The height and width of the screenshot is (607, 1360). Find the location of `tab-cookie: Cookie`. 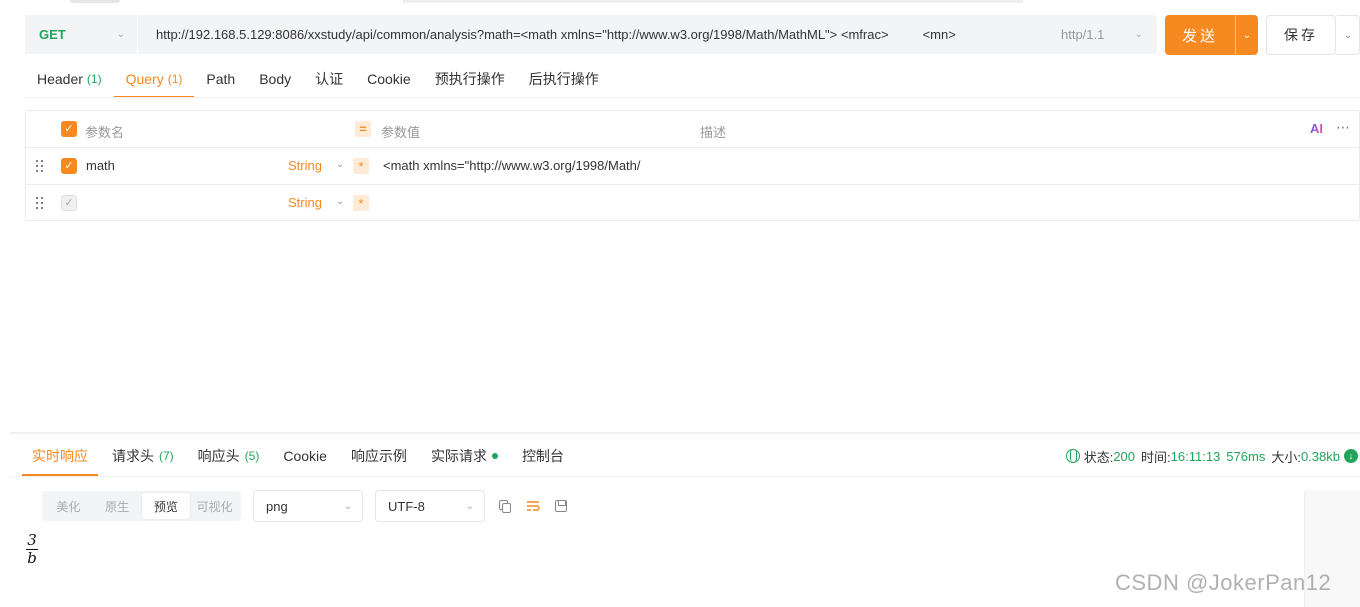

tab-cookie: Cookie is located at coordinates (389, 79).